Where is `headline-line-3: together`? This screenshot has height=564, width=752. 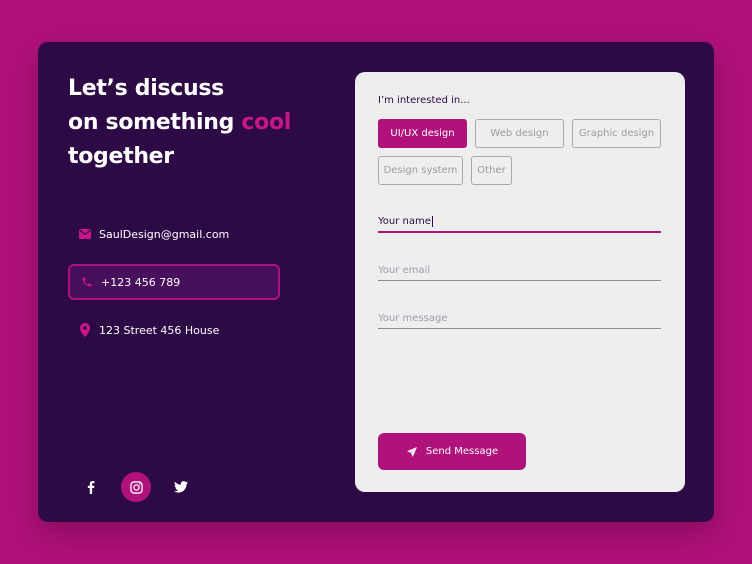 headline-line-3: together is located at coordinates (121, 156).